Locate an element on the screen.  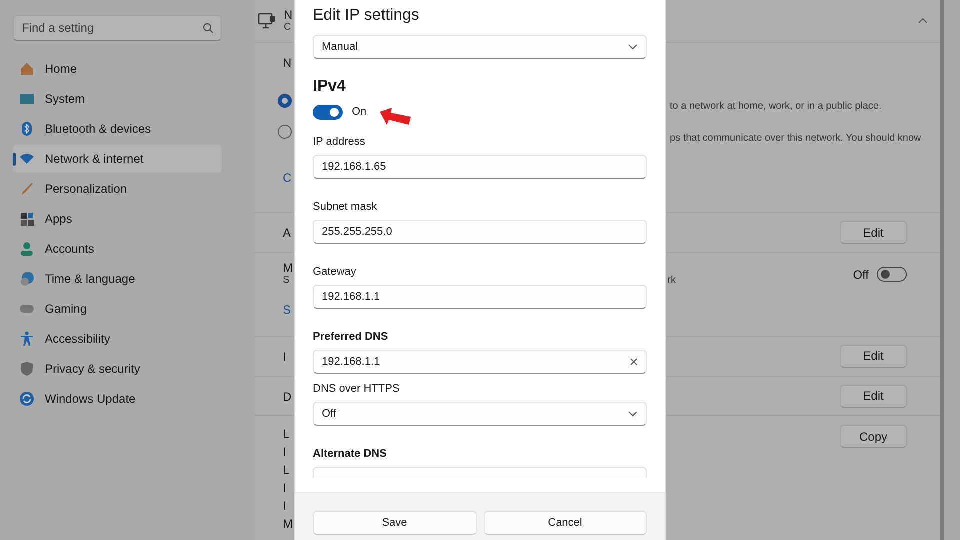
monitor-icon is located at coordinates (27, 99).